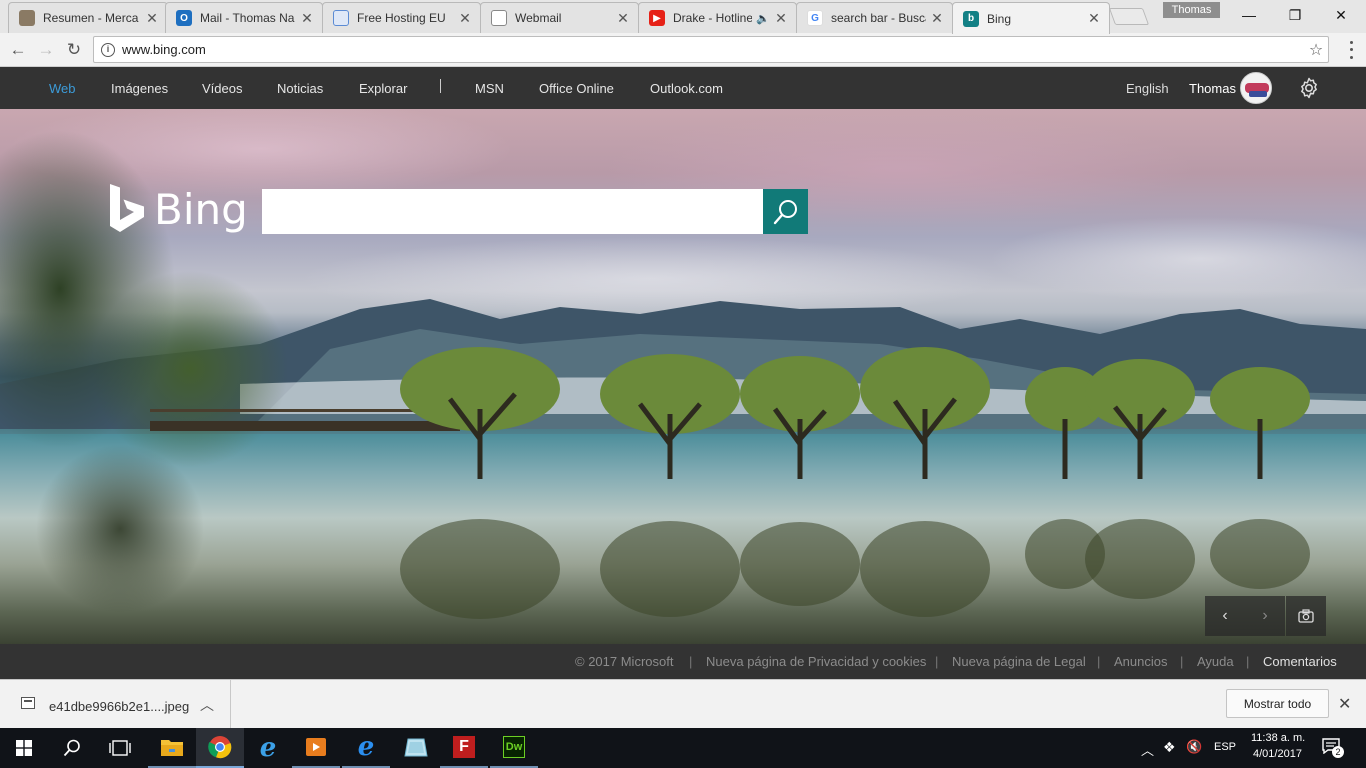 This screenshot has width=1366, height=768. I want to click on bookmark-star-icon: ☆, so click(1316, 50).